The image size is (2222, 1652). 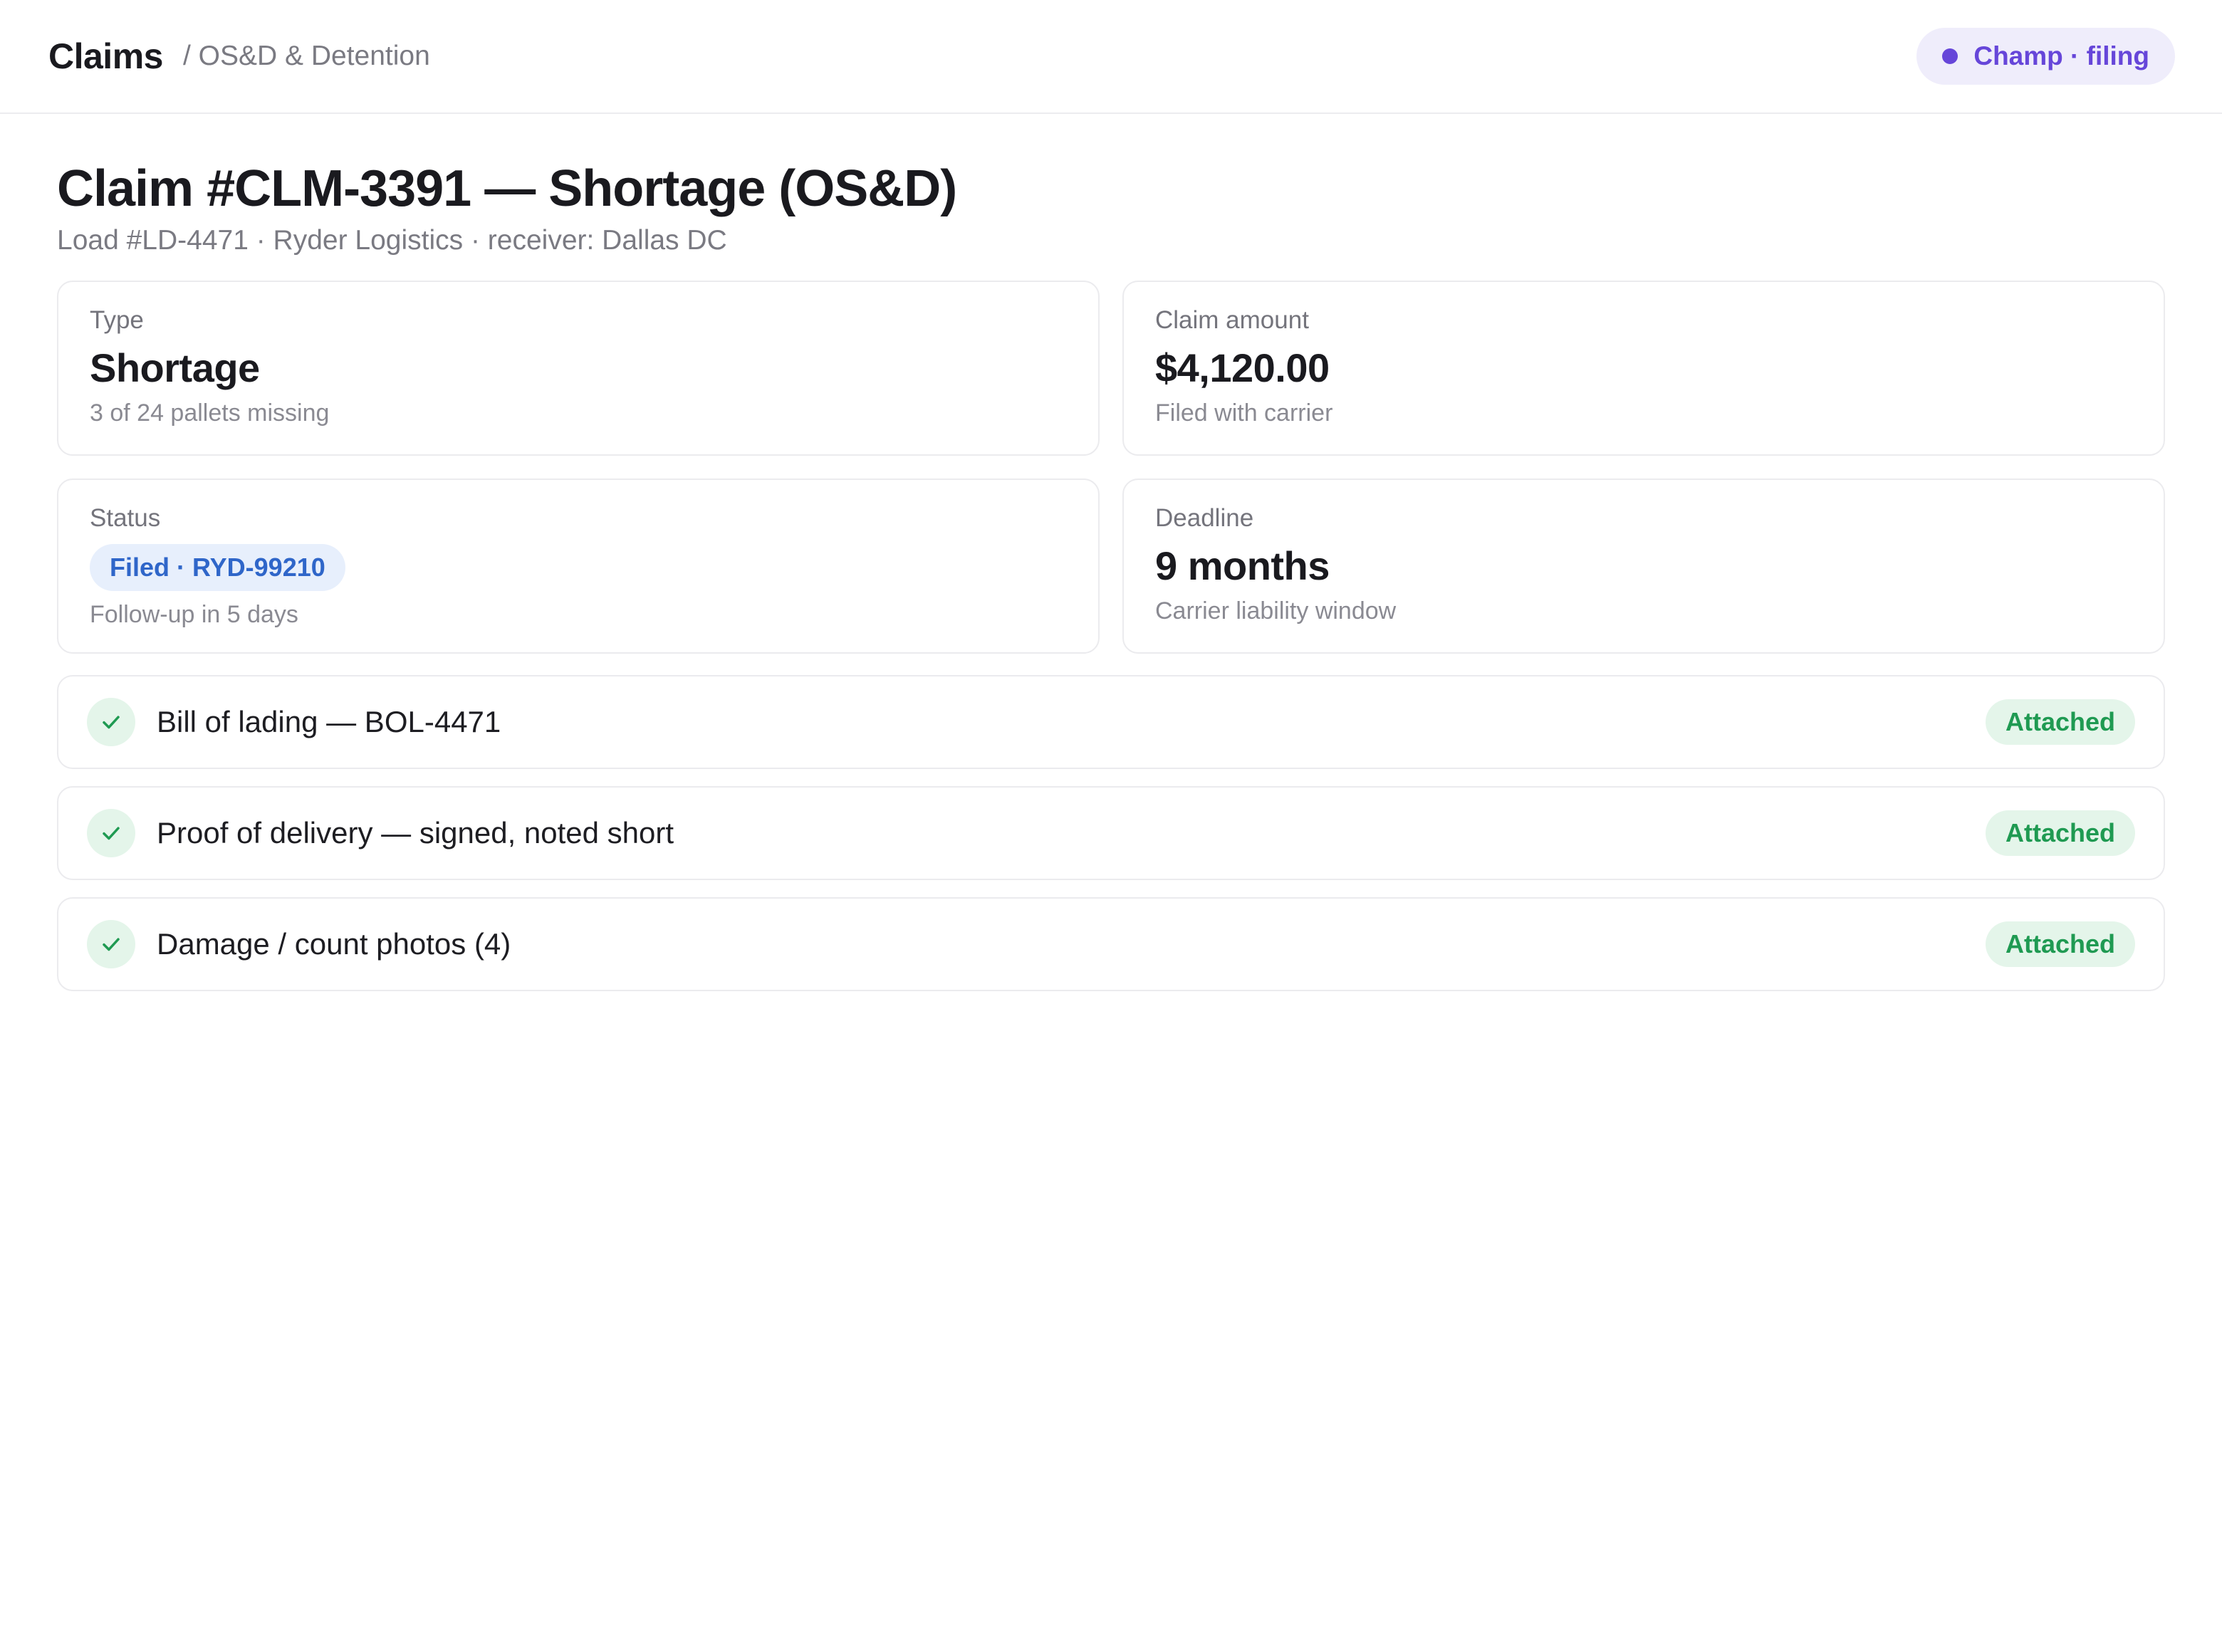 What do you see at coordinates (1232, 320) in the screenshot?
I see `amount-label: Claim amount` at bounding box center [1232, 320].